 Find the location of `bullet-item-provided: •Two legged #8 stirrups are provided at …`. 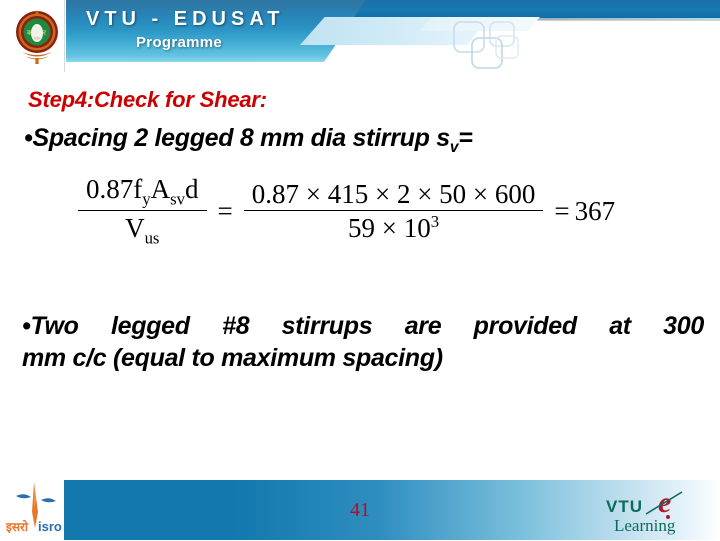

bullet-item-provided: •Two legged #8 stirrups are provided at … is located at coordinates (363, 342).